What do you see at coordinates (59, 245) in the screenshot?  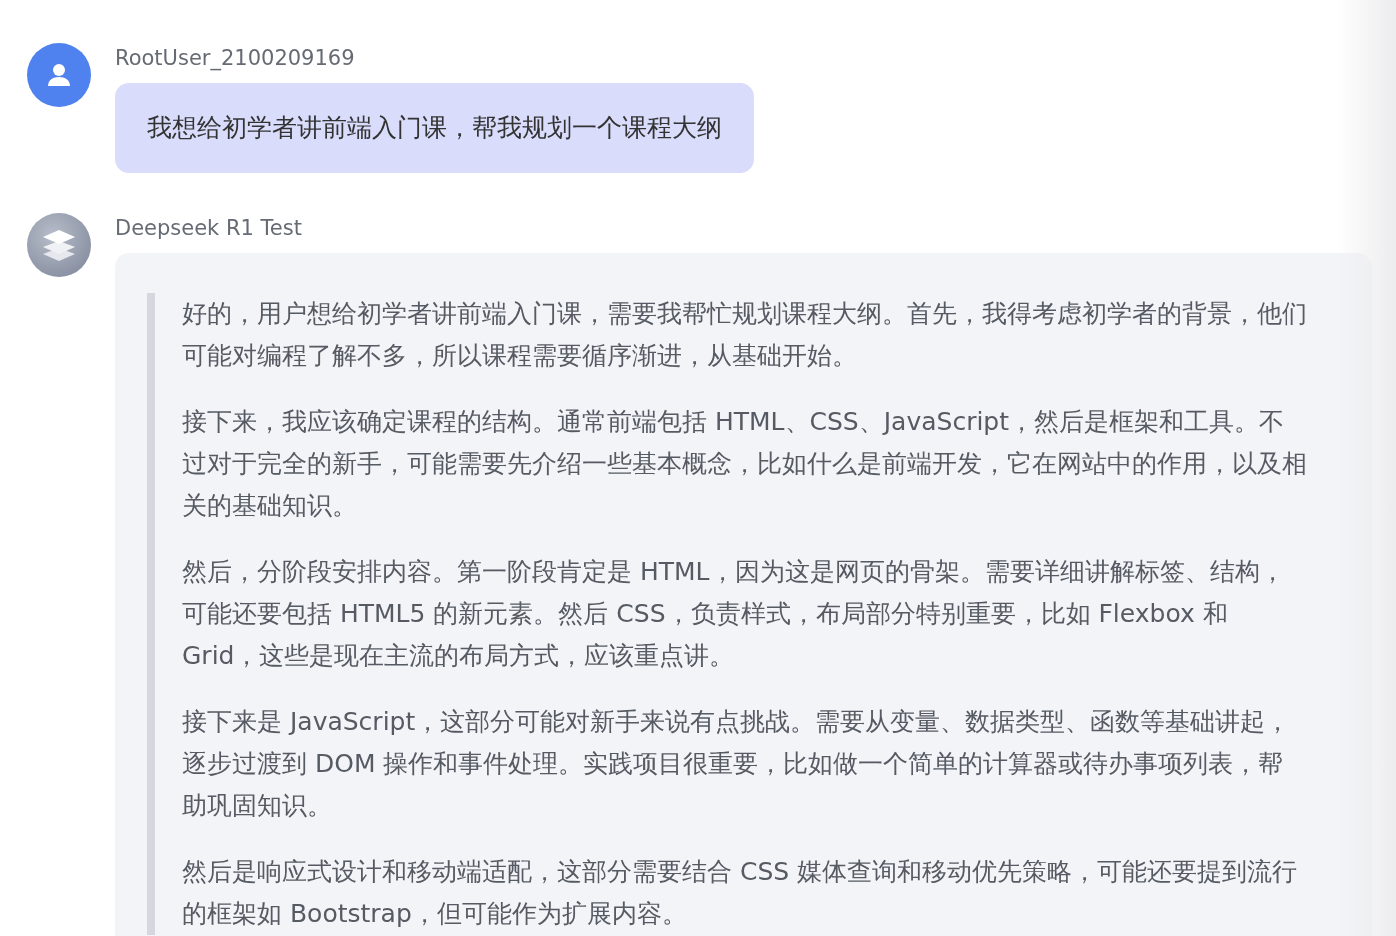 I see `layers-icon` at bounding box center [59, 245].